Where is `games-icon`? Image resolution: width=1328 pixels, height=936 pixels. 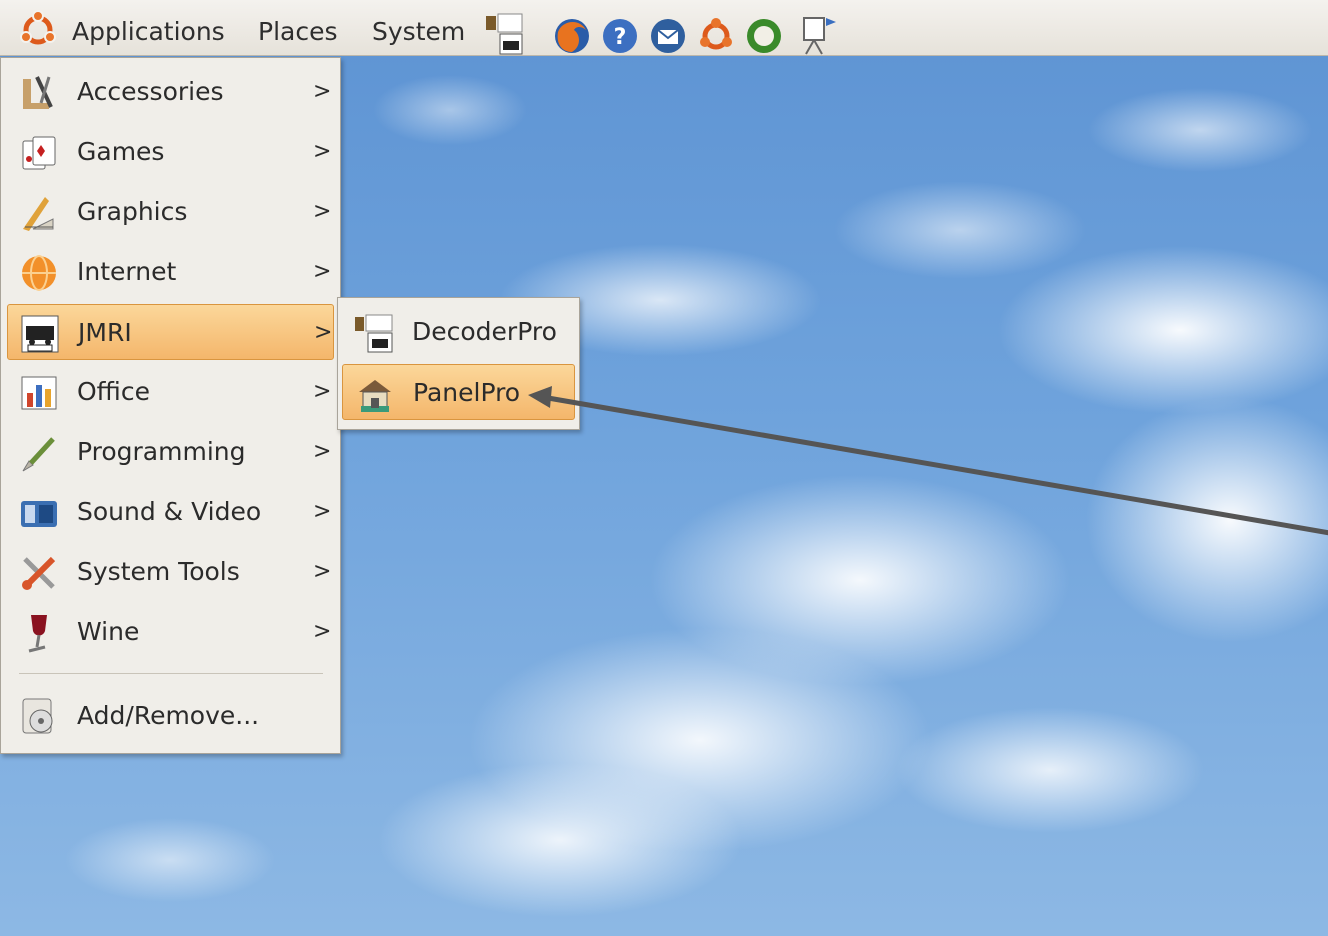 games-icon is located at coordinates (39, 153).